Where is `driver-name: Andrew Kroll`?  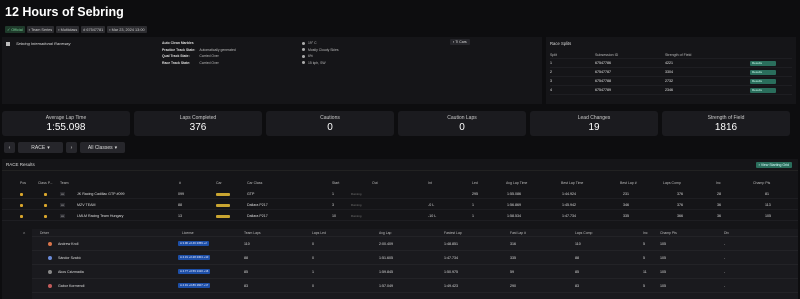 driver-name: Andrew Kroll is located at coordinates (68, 244).